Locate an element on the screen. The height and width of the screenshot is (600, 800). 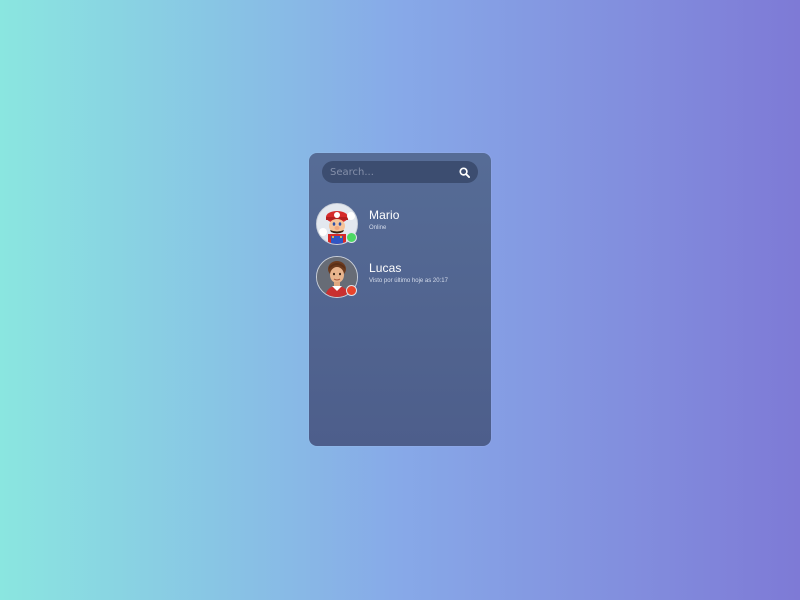
contact-name: Lucas is located at coordinates (385, 268).